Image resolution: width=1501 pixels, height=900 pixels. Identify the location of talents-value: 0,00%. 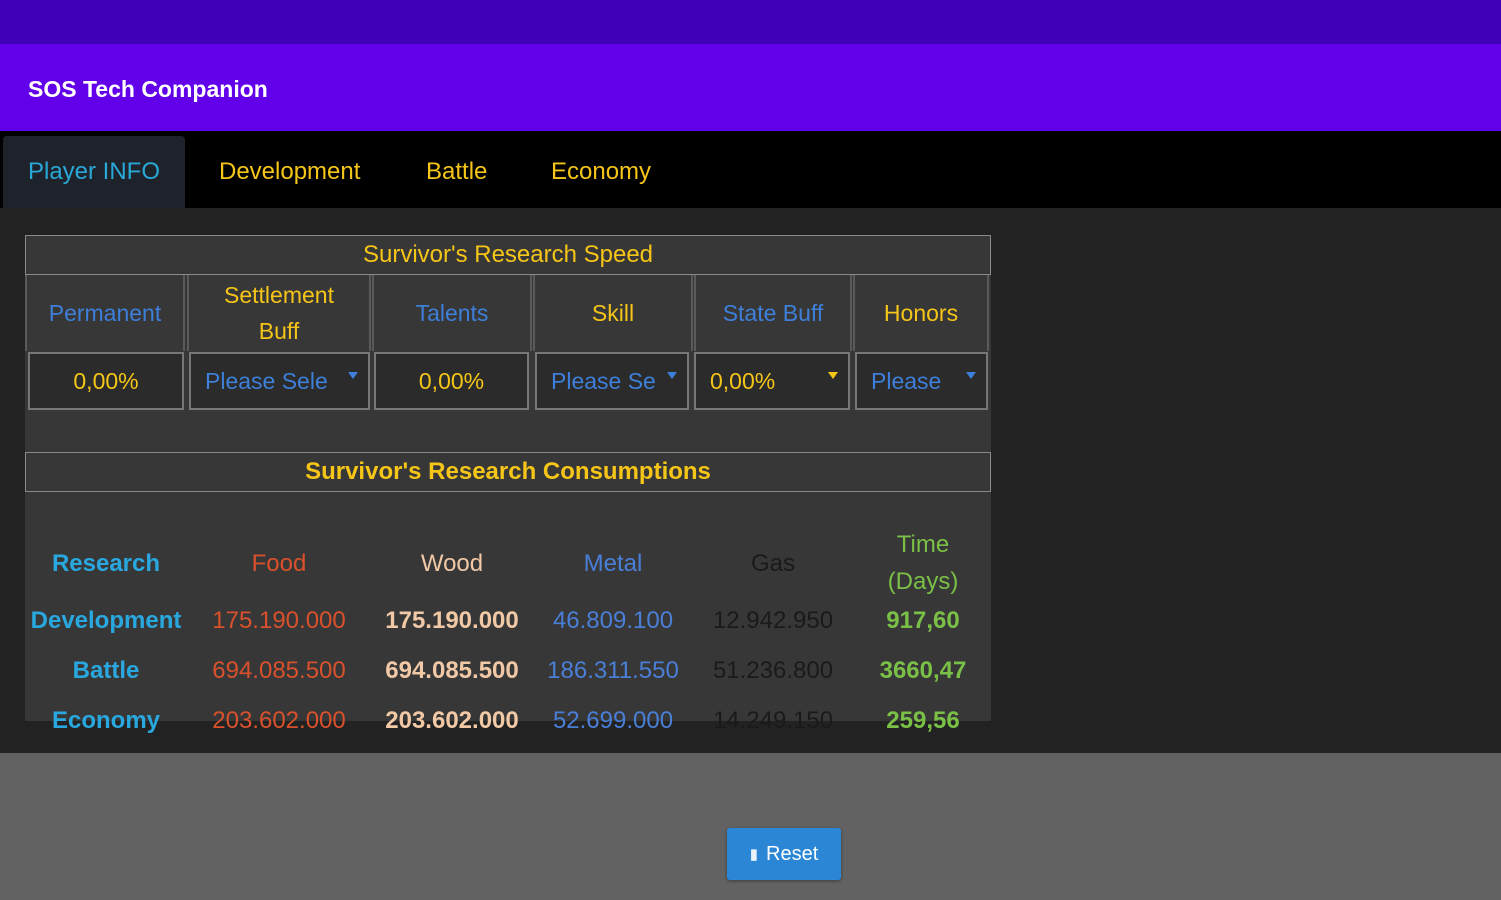
(451, 380).